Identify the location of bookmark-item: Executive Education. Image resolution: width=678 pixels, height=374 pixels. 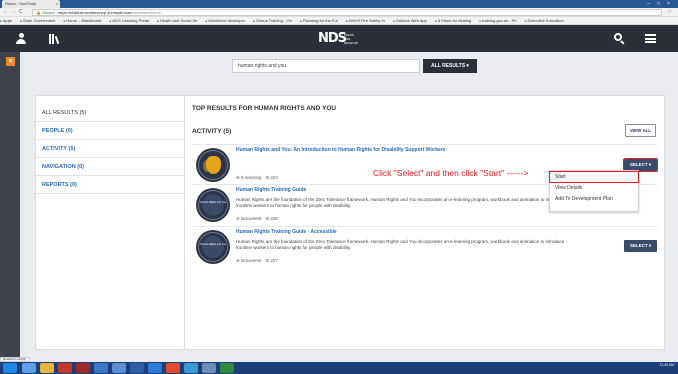
(544, 20).